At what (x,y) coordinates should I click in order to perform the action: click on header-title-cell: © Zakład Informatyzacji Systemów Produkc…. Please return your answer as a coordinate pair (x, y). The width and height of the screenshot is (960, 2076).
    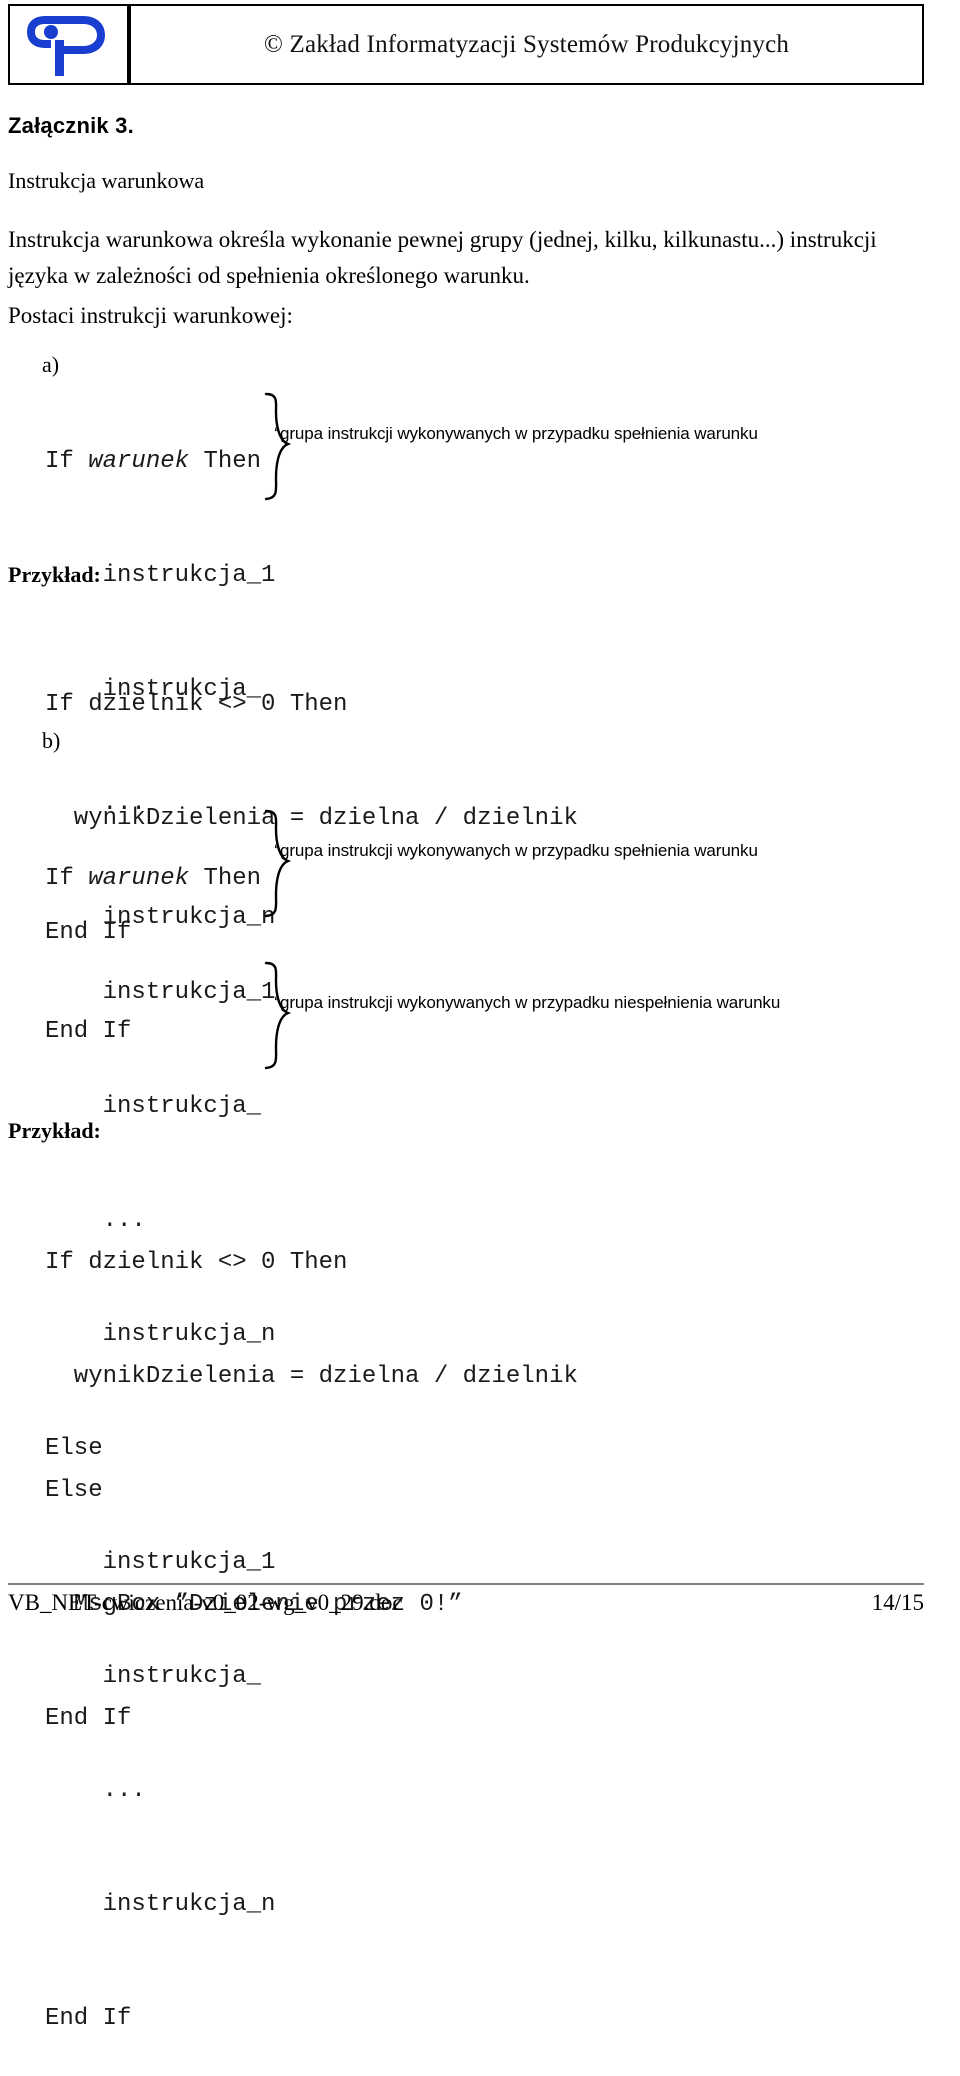
    Looking at the image, I should click on (526, 44).